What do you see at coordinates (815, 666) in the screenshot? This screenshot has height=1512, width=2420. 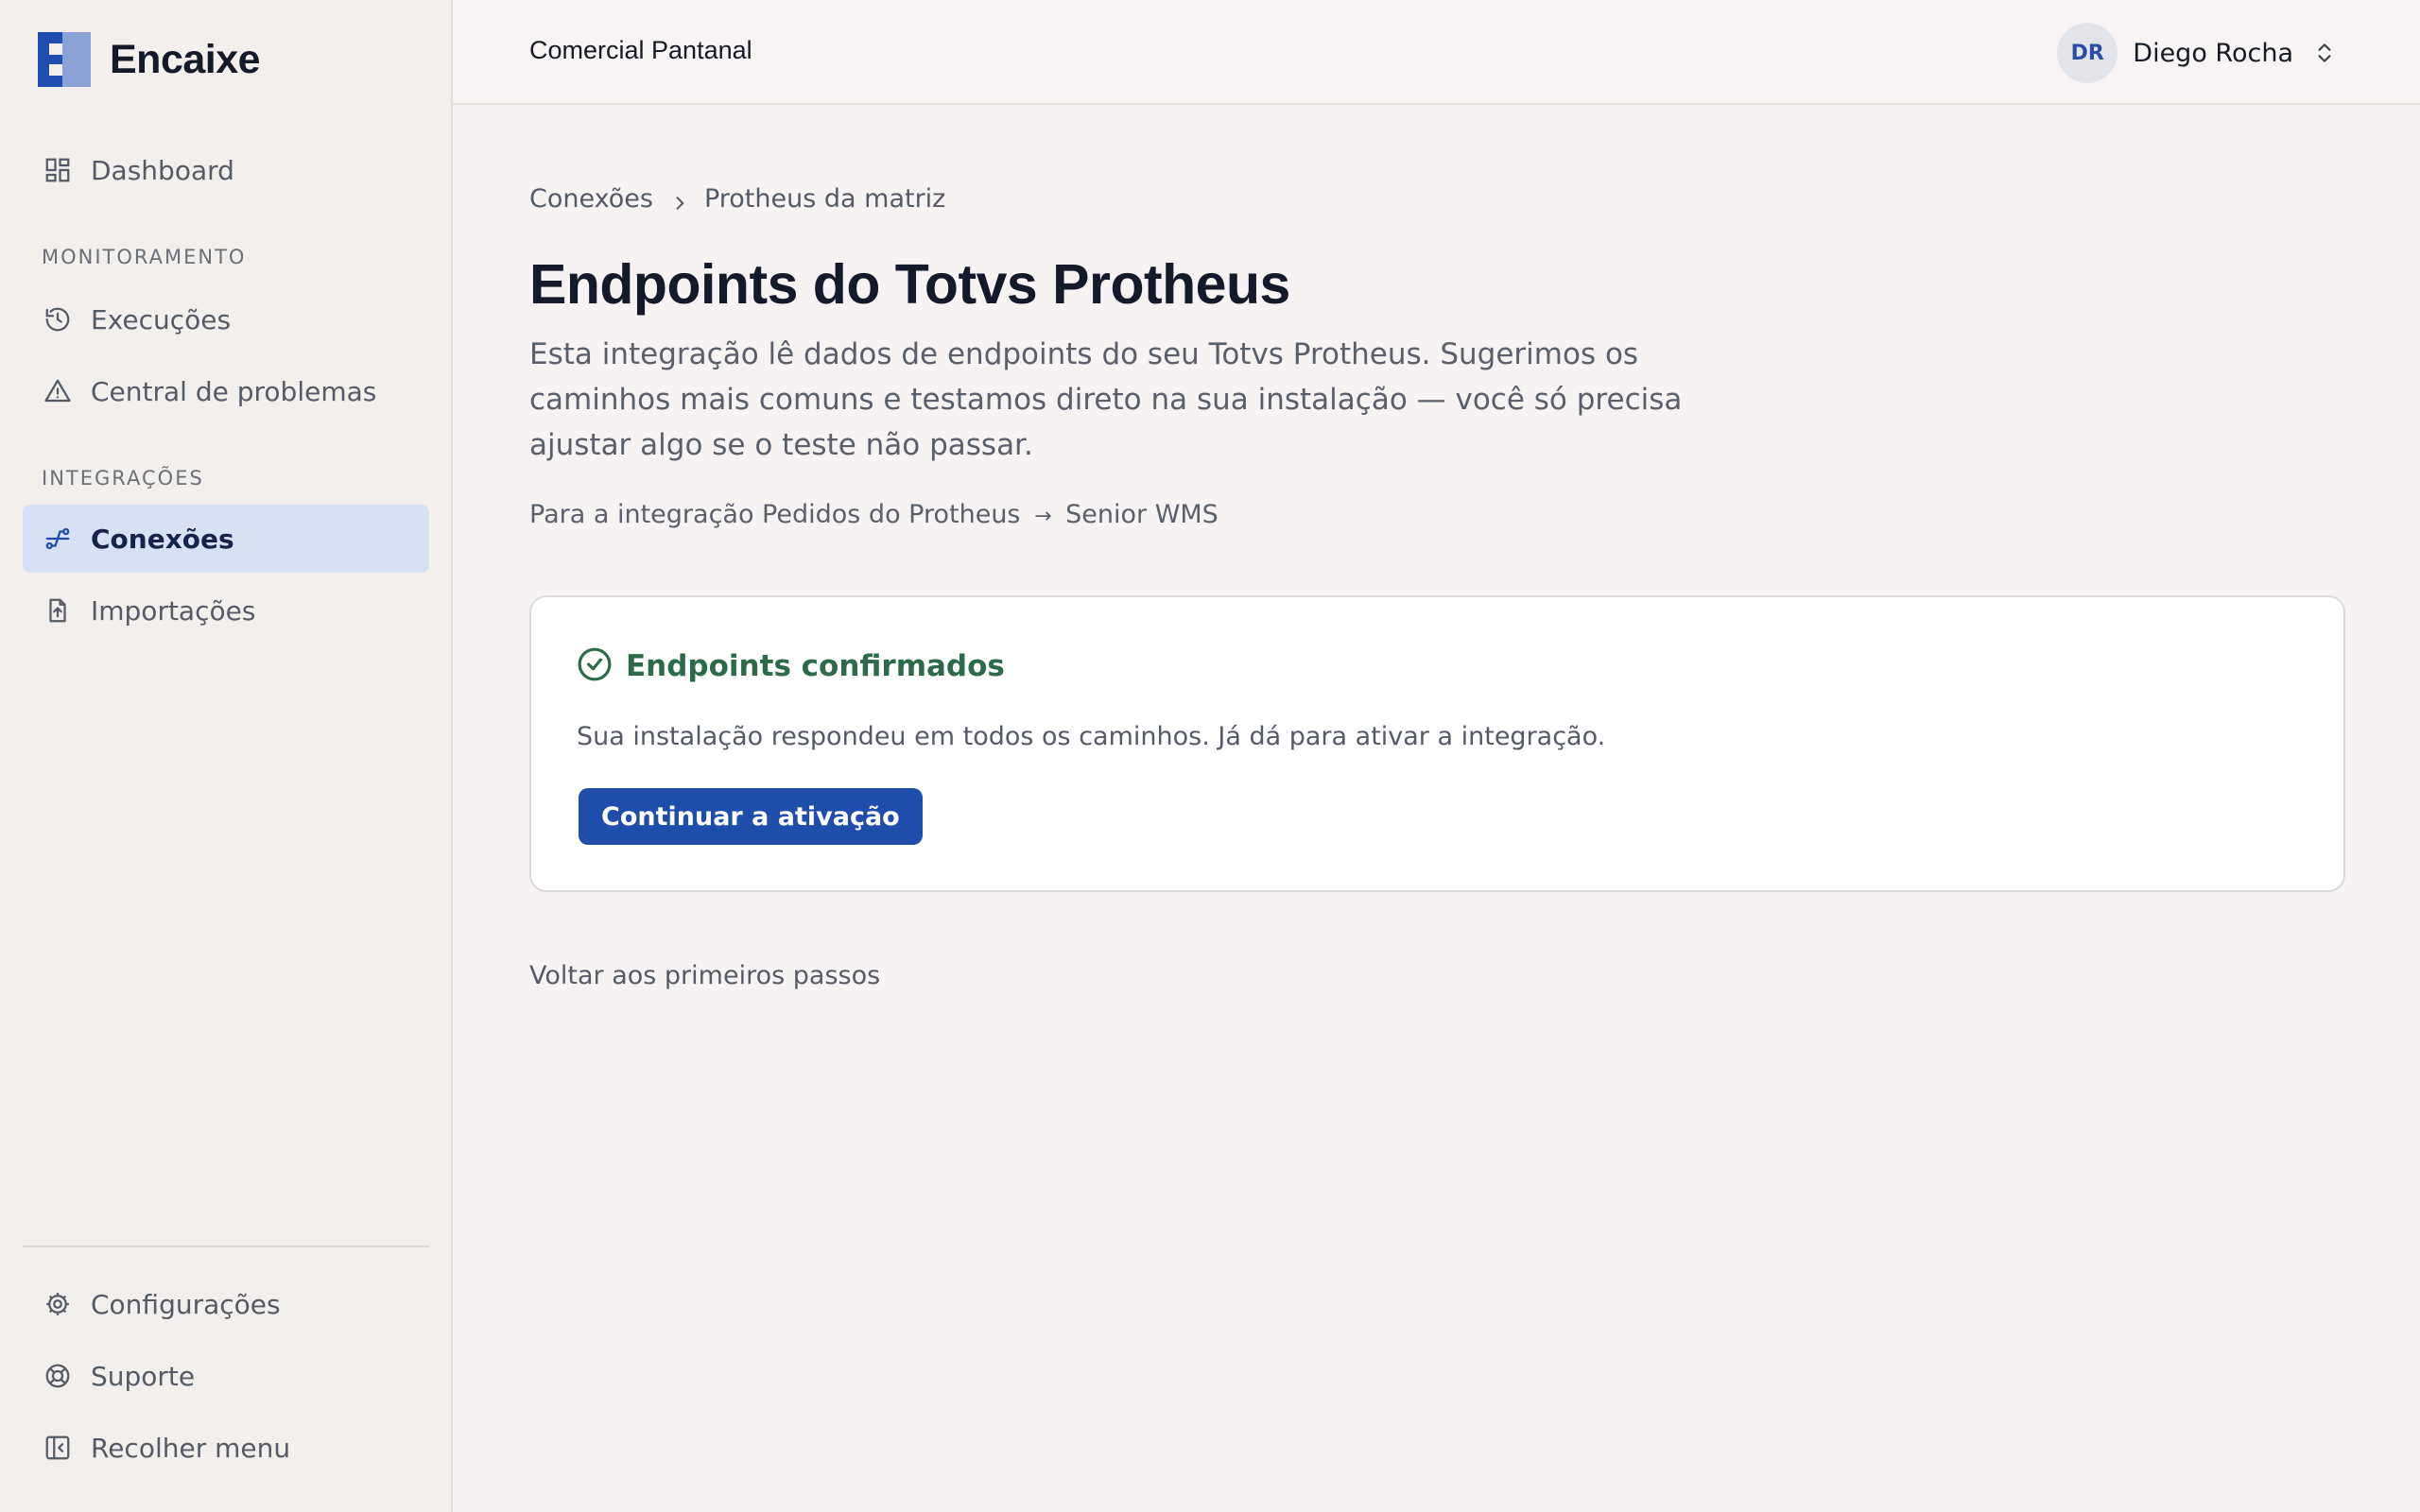 I see `status-card-title: Endpoints confirmados` at bounding box center [815, 666].